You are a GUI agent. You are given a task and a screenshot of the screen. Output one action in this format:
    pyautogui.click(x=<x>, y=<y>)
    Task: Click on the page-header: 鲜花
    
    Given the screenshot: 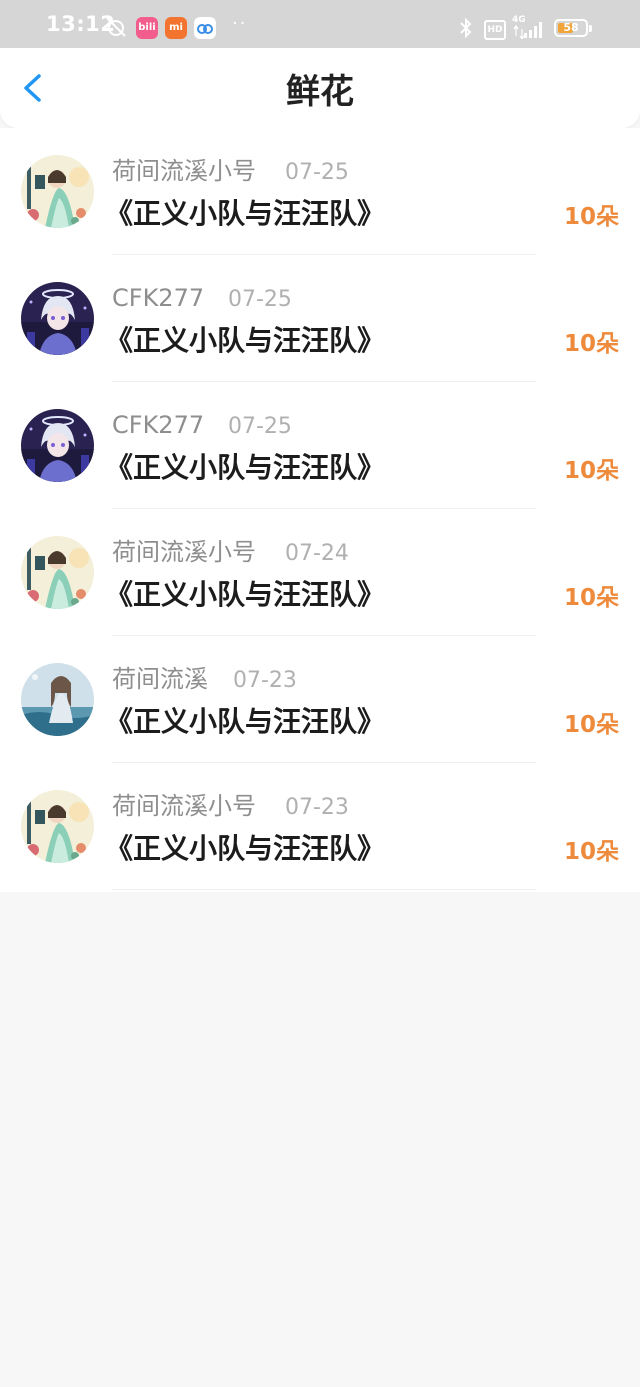 What is the action you would take?
    pyautogui.click(x=320, y=88)
    